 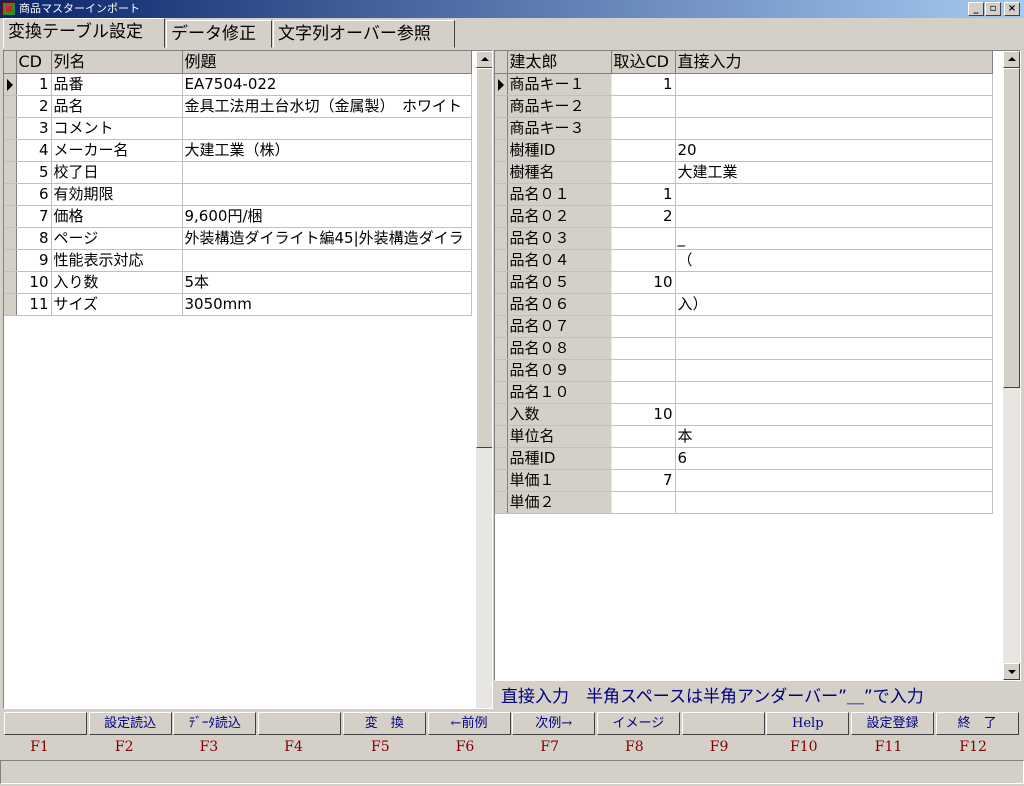 What do you see at coordinates (976, 9) in the screenshot?
I see `minimize-button: _` at bounding box center [976, 9].